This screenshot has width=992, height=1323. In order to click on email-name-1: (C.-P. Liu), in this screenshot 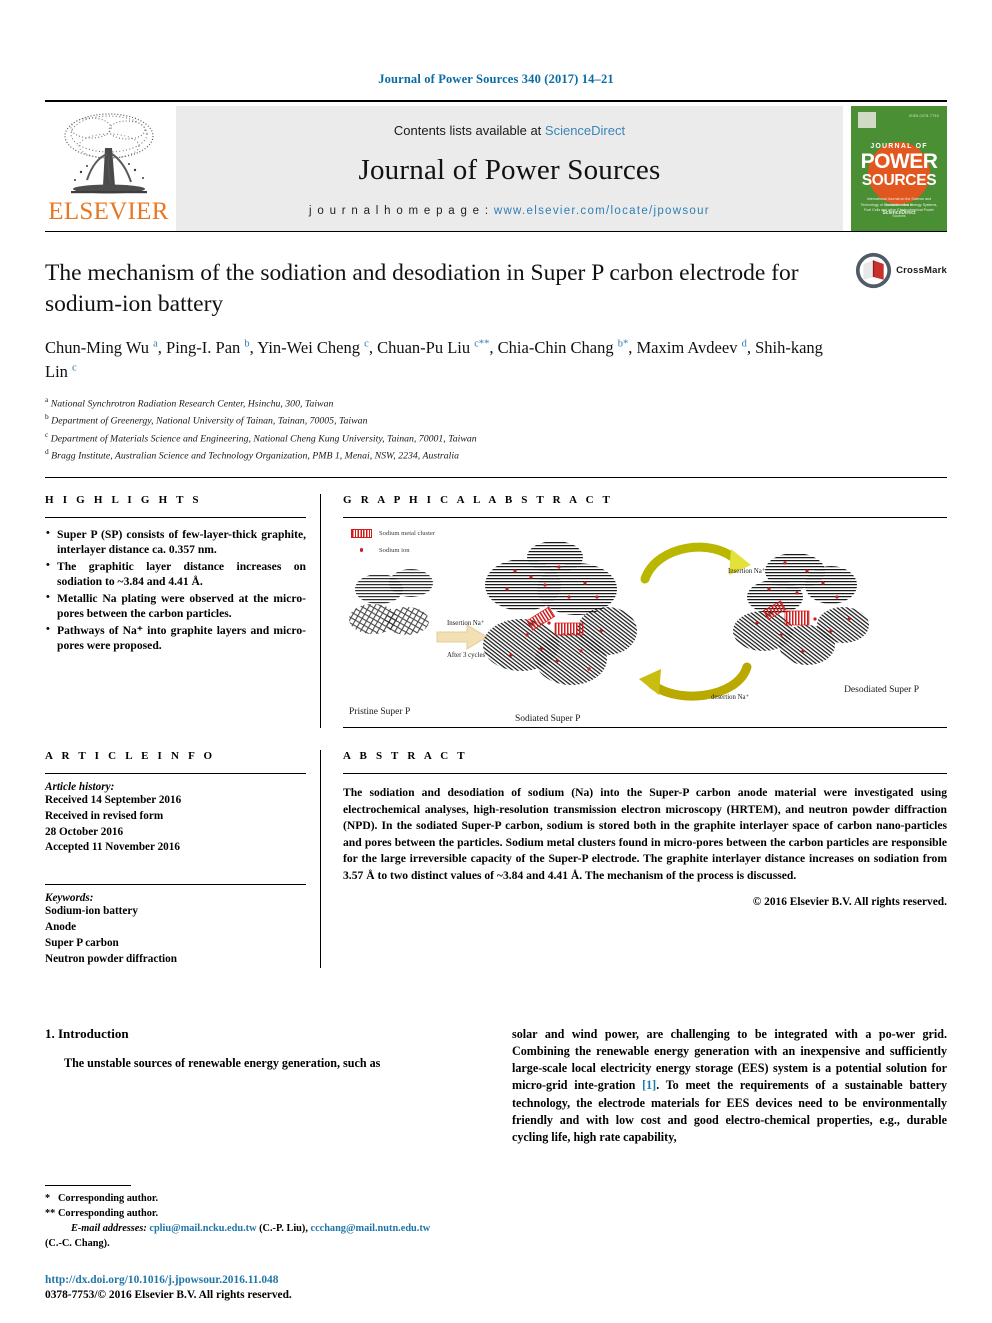, I will do `click(283, 1228)`.